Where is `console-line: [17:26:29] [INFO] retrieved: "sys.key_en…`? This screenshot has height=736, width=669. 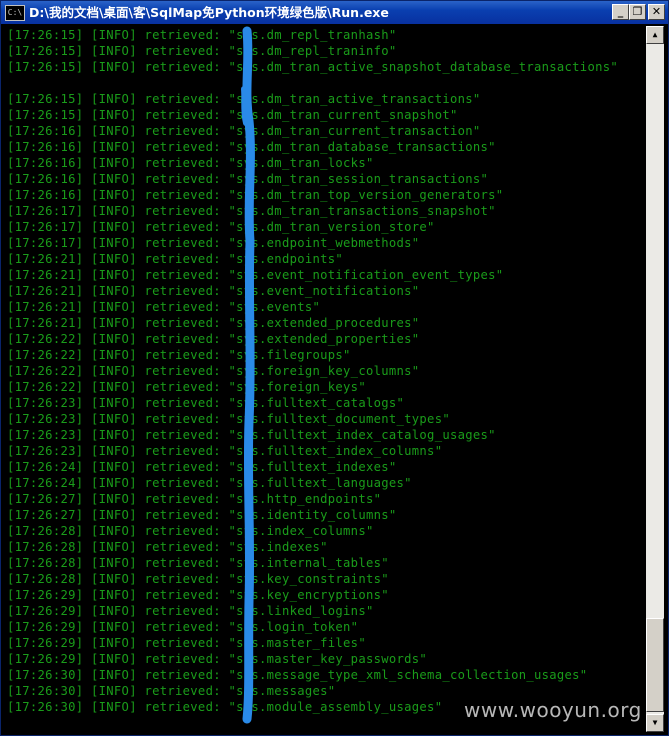 console-line: [17:26:29] [INFO] retrieved: "sys.key_en… is located at coordinates (198, 595).